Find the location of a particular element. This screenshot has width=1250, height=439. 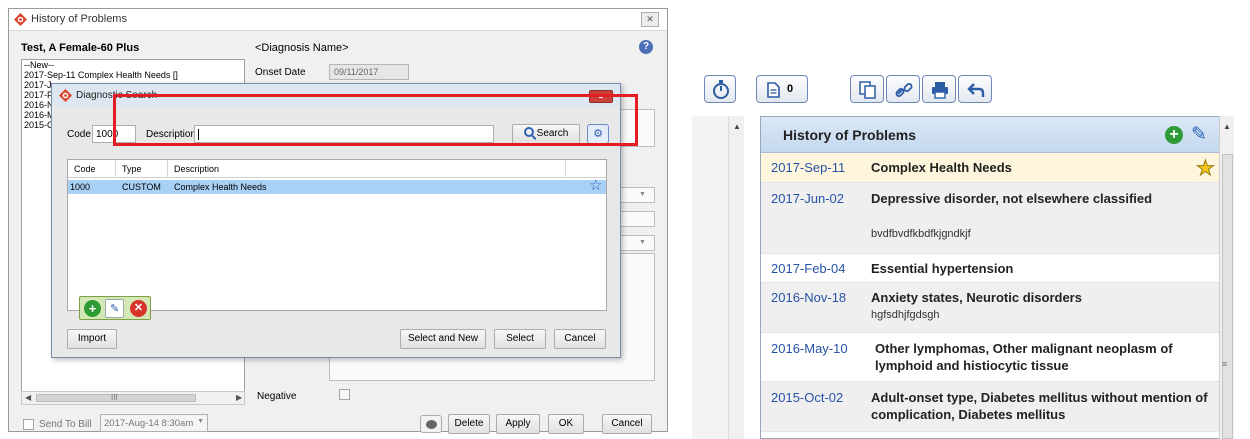

entry-note: bvdfbvdfkbdfkjgndkjf is located at coordinates (921, 234).